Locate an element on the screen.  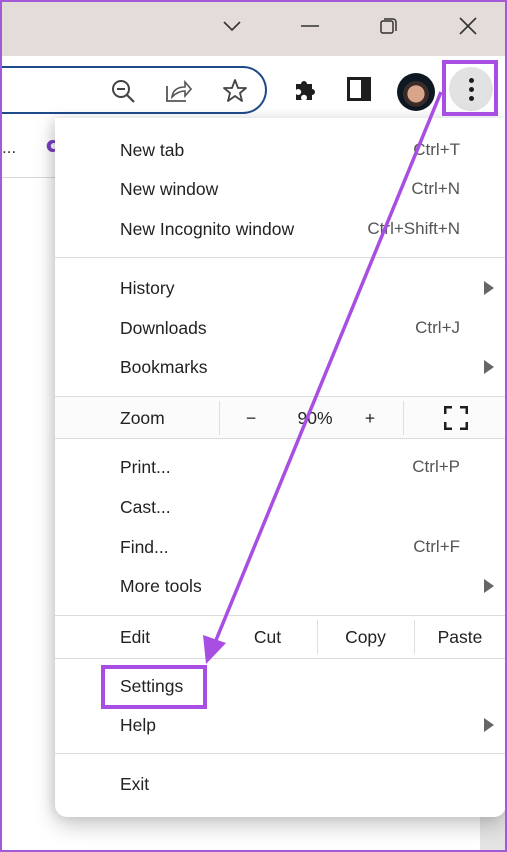
menu-item-label: History is located at coordinates (147, 287).